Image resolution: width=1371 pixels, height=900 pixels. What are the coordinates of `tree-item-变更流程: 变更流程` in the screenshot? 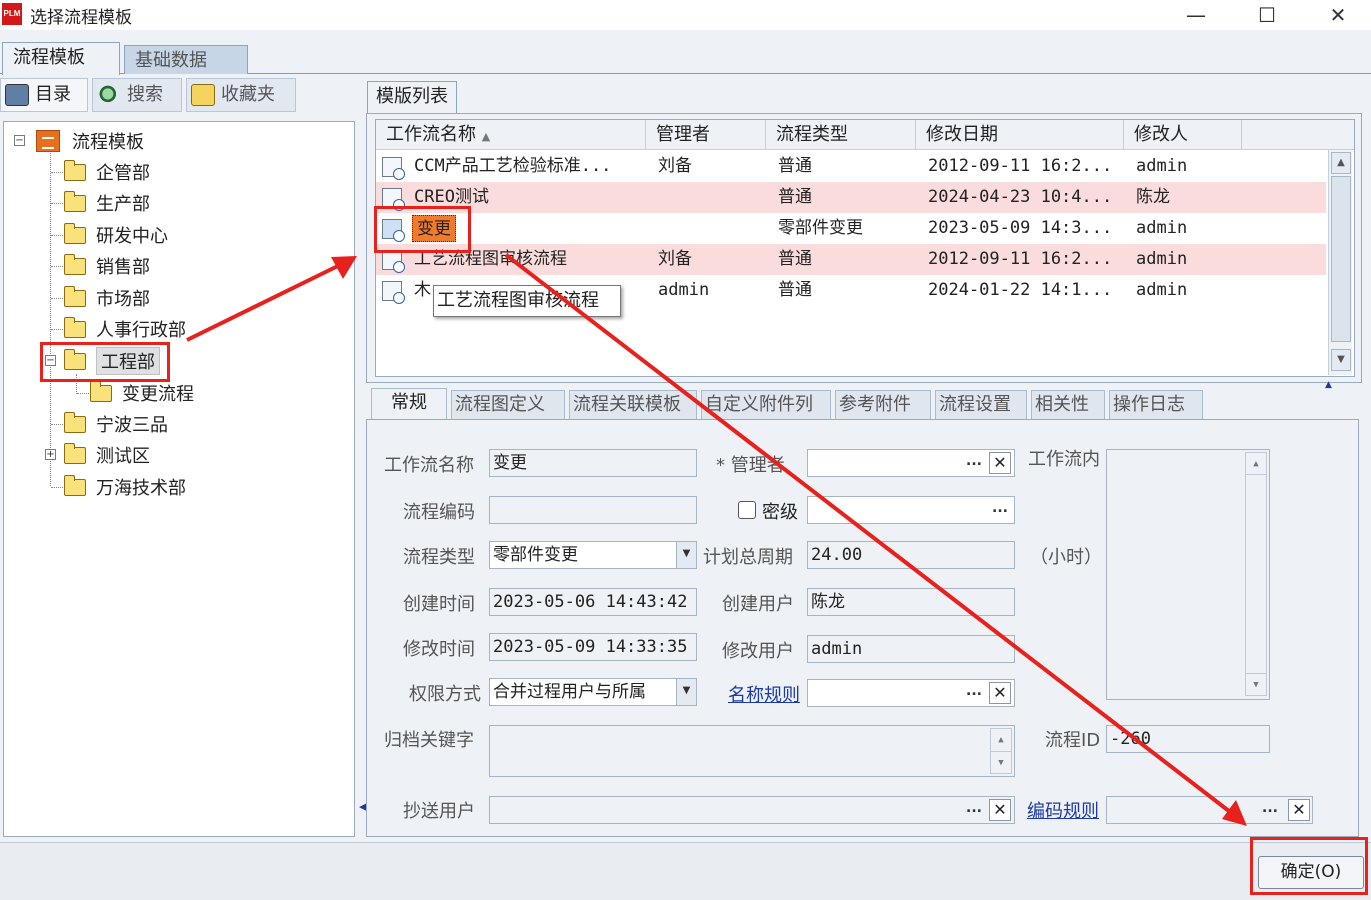 It's located at (141, 393).